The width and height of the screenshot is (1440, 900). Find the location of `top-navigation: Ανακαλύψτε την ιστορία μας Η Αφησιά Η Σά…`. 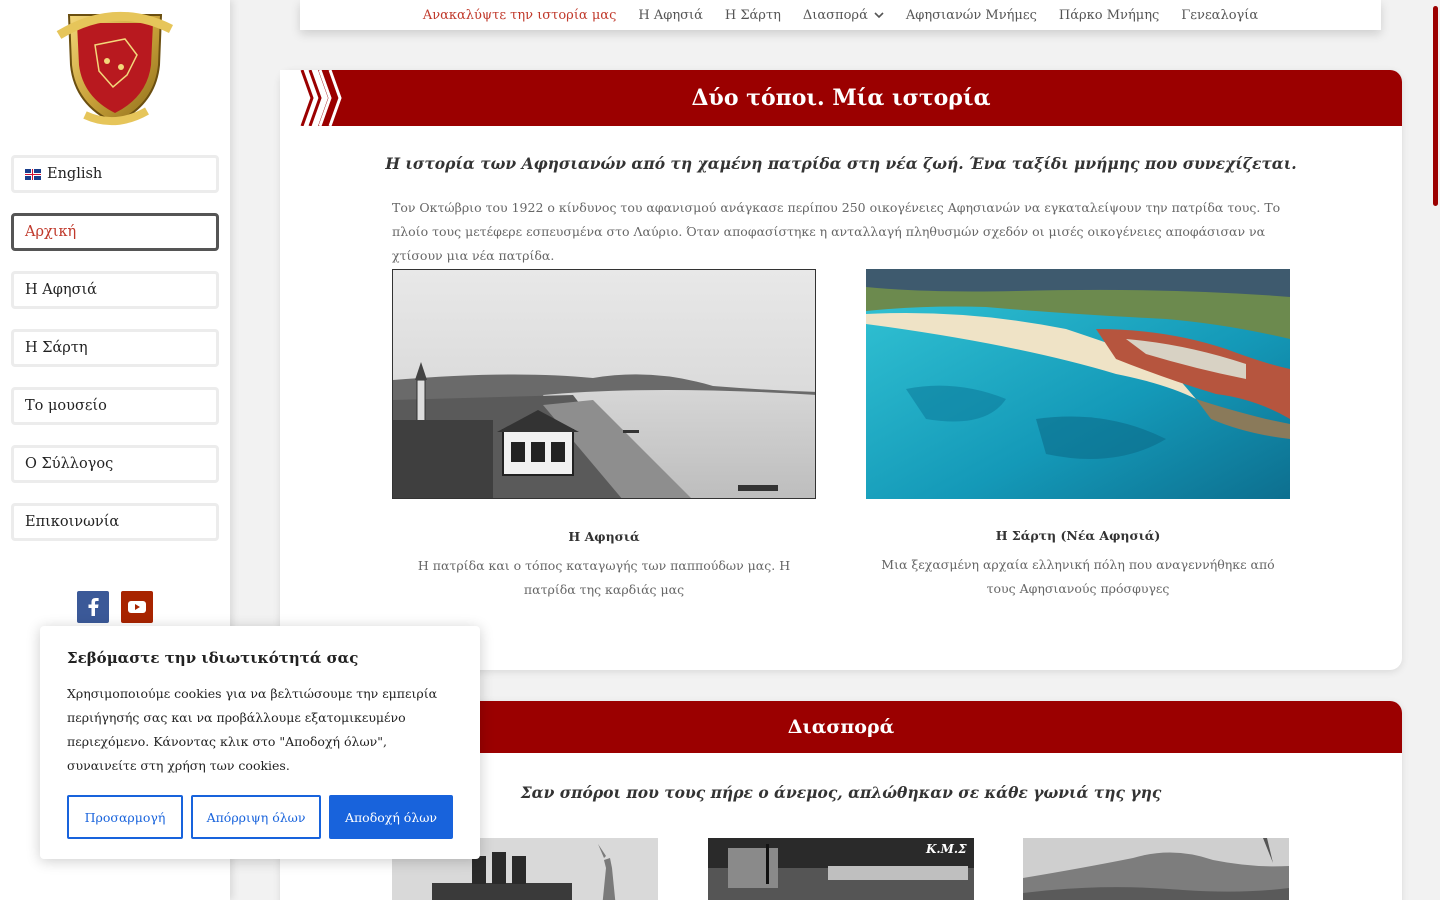

top-navigation: Ανακαλύψτε την ιστορία μας Η Αφησιά Η Σά… is located at coordinates (840, 15).